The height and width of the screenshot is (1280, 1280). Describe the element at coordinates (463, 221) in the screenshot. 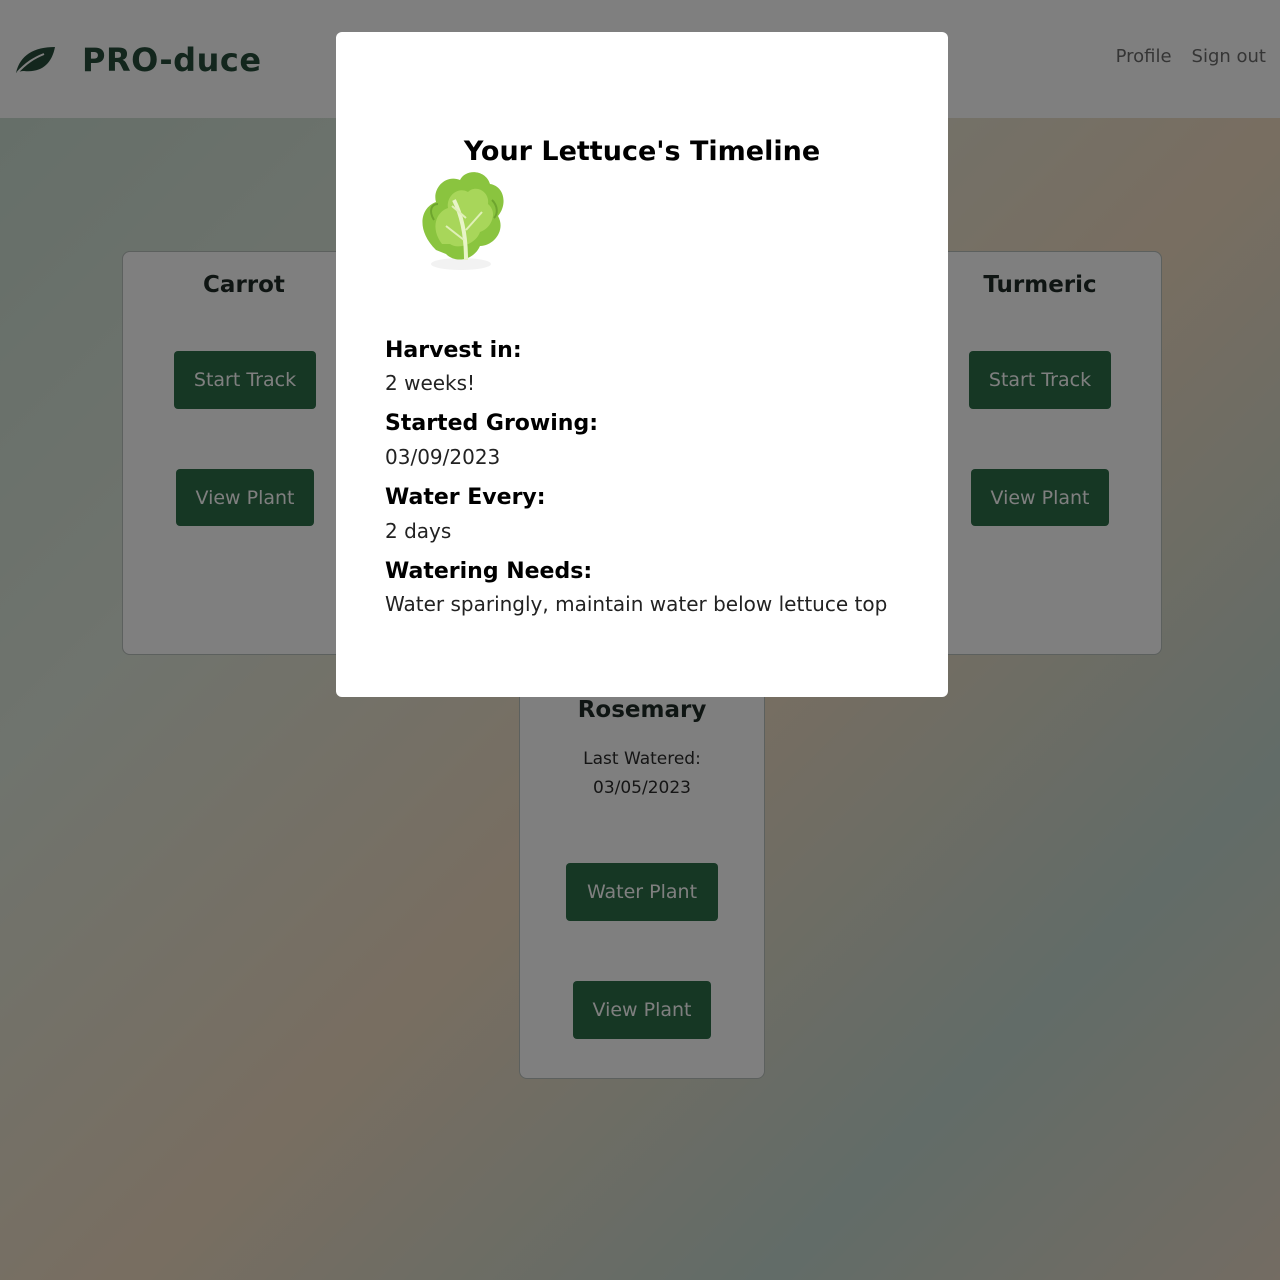

I see `lettuce-image` at that location.